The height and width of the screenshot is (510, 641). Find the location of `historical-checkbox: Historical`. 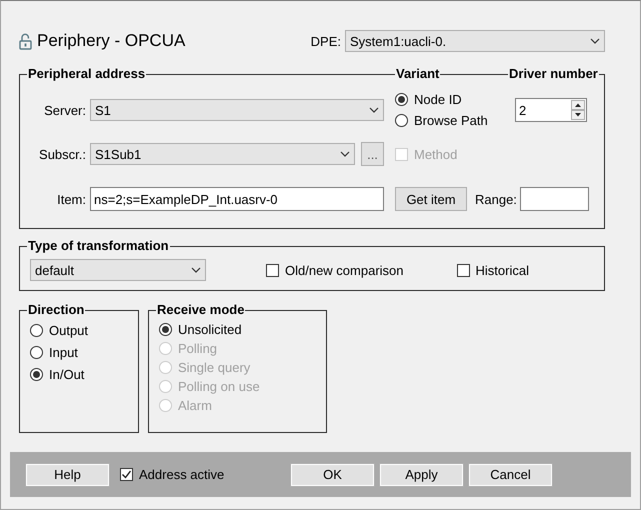

historical-checkbox: Historical is located at coordinates (492, 270).